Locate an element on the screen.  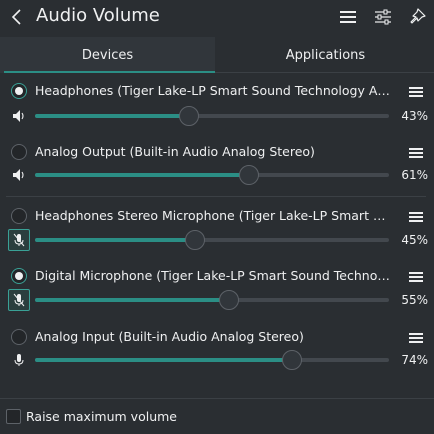
configure-button is located at coordinates (383, 17).